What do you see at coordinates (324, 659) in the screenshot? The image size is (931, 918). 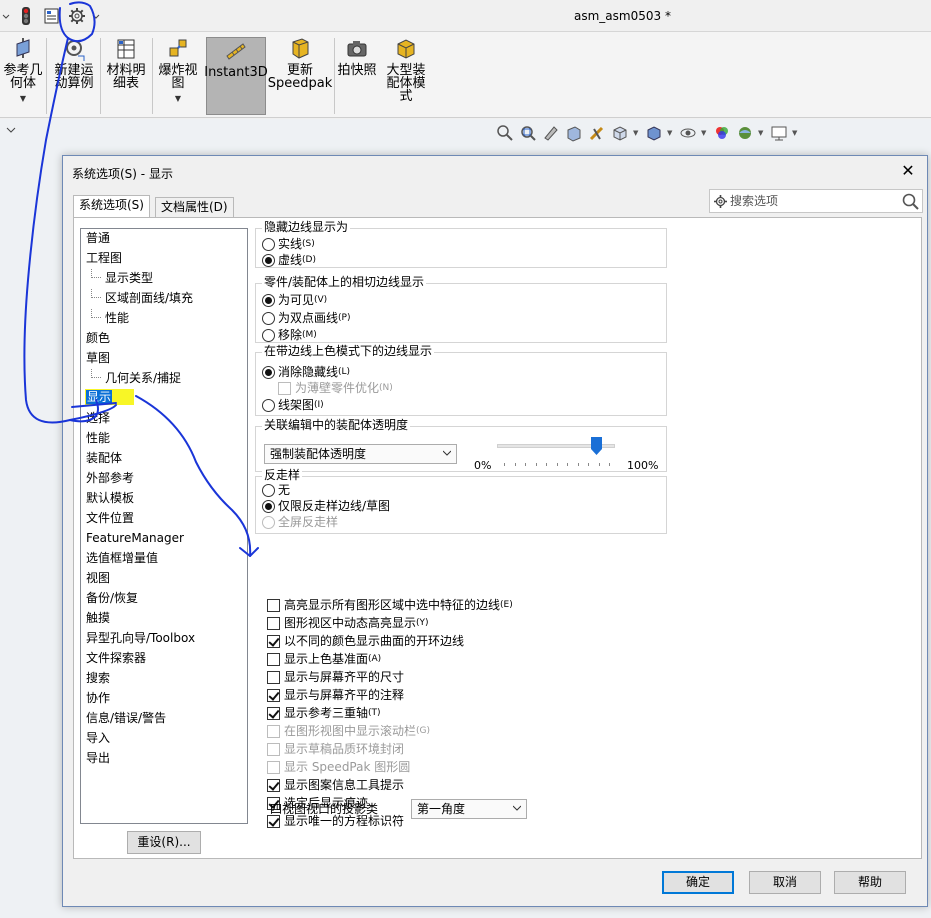 I see `display-option-checkbox: 显示上色基准面 (A)` at bounding box center [324, 659].